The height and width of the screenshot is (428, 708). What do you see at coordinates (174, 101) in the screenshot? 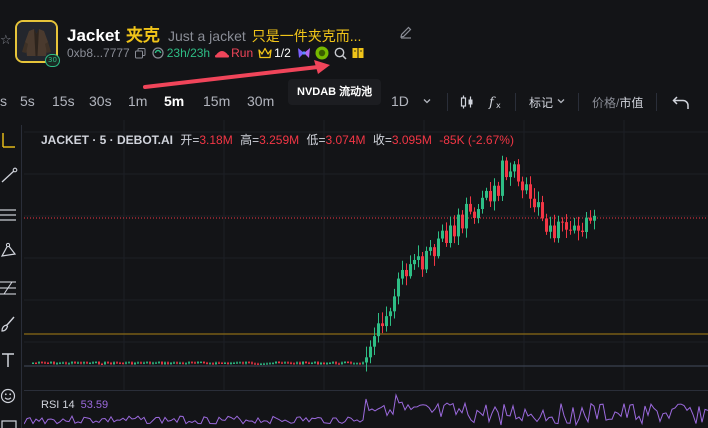
I see `interval-5m: 5m` at bounding box center [174, 101].